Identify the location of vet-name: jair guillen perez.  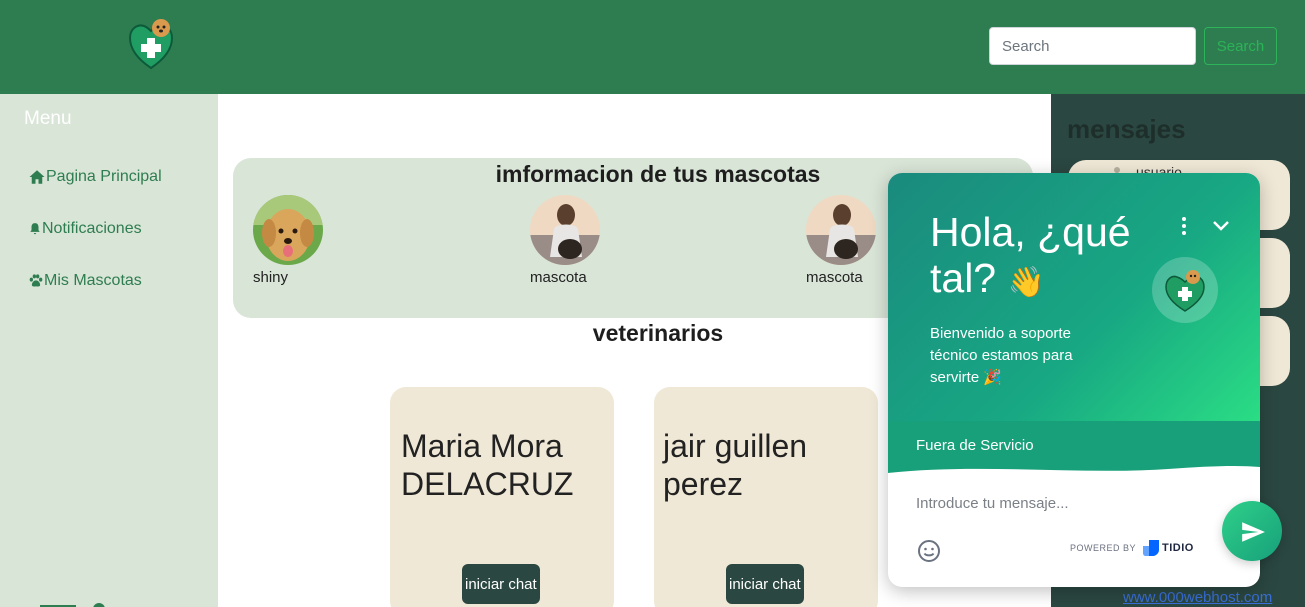
(735, 465).